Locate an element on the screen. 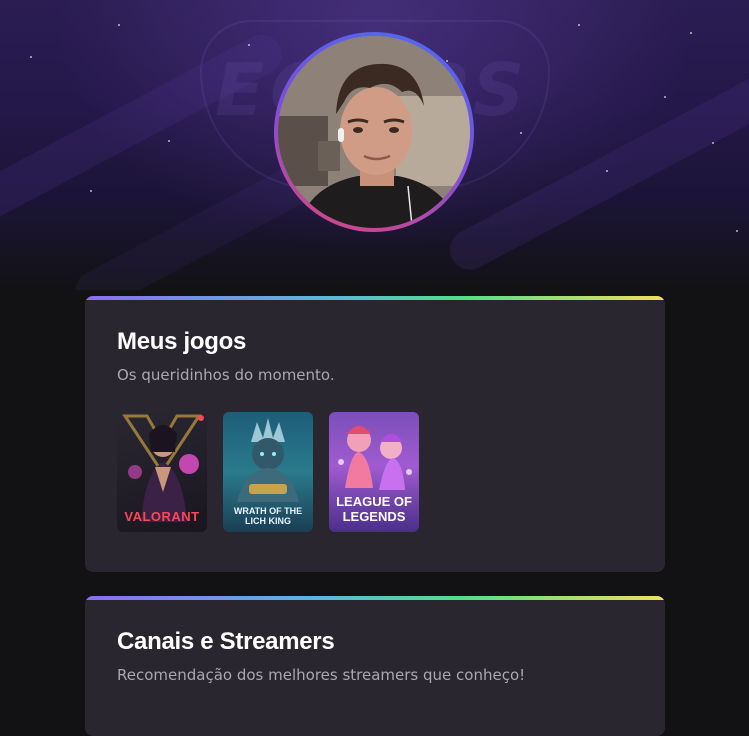 This screenshot has height=736, width=749. game-valorant: VALORANT is located at coordinates (162, 472).